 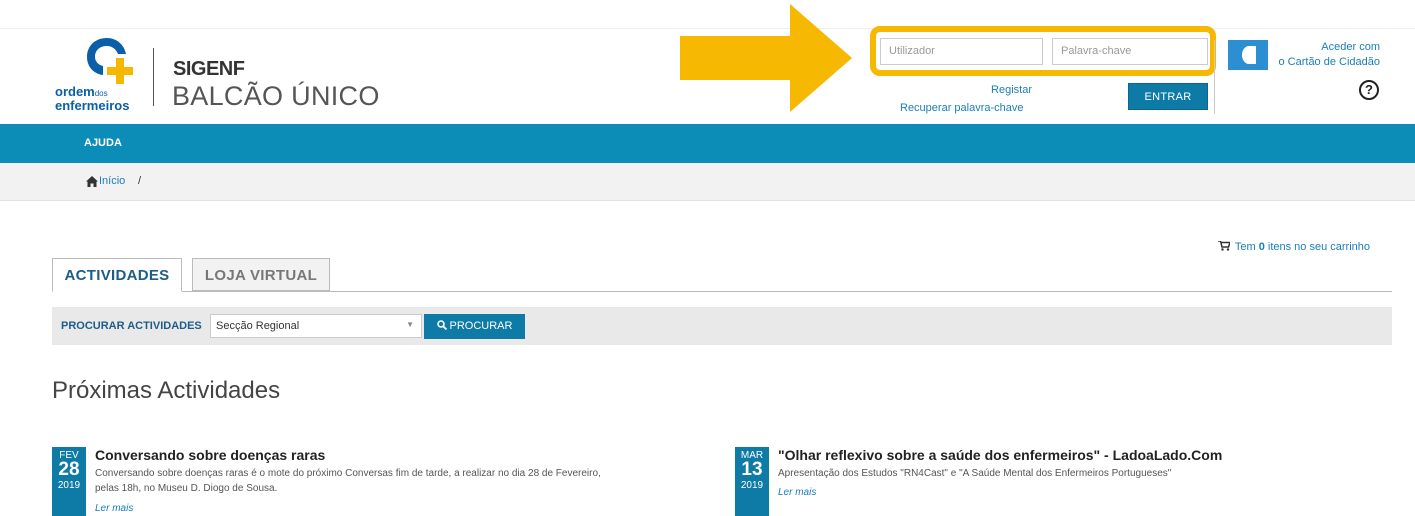 I want to click on logo-wordmark: ordemdos enfermeiros, so click(x=92, y=98).